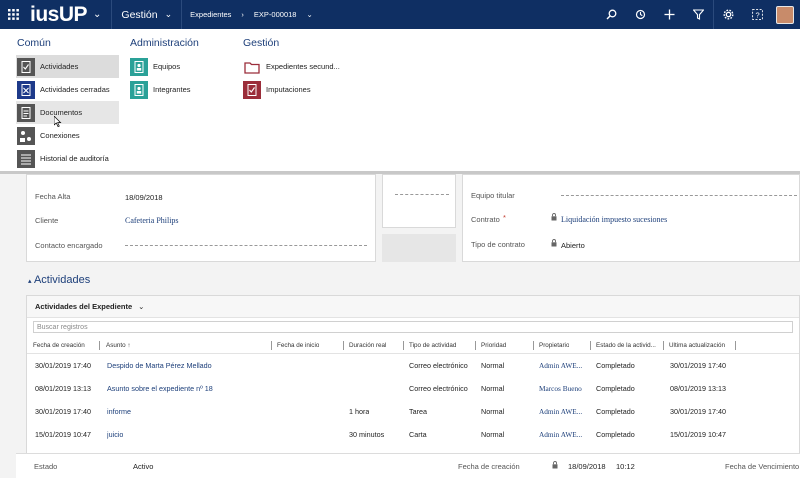  Describe the element at coordinates (115, 434) in the screenshot. I see `cell-subject-link: juicio` at that location.